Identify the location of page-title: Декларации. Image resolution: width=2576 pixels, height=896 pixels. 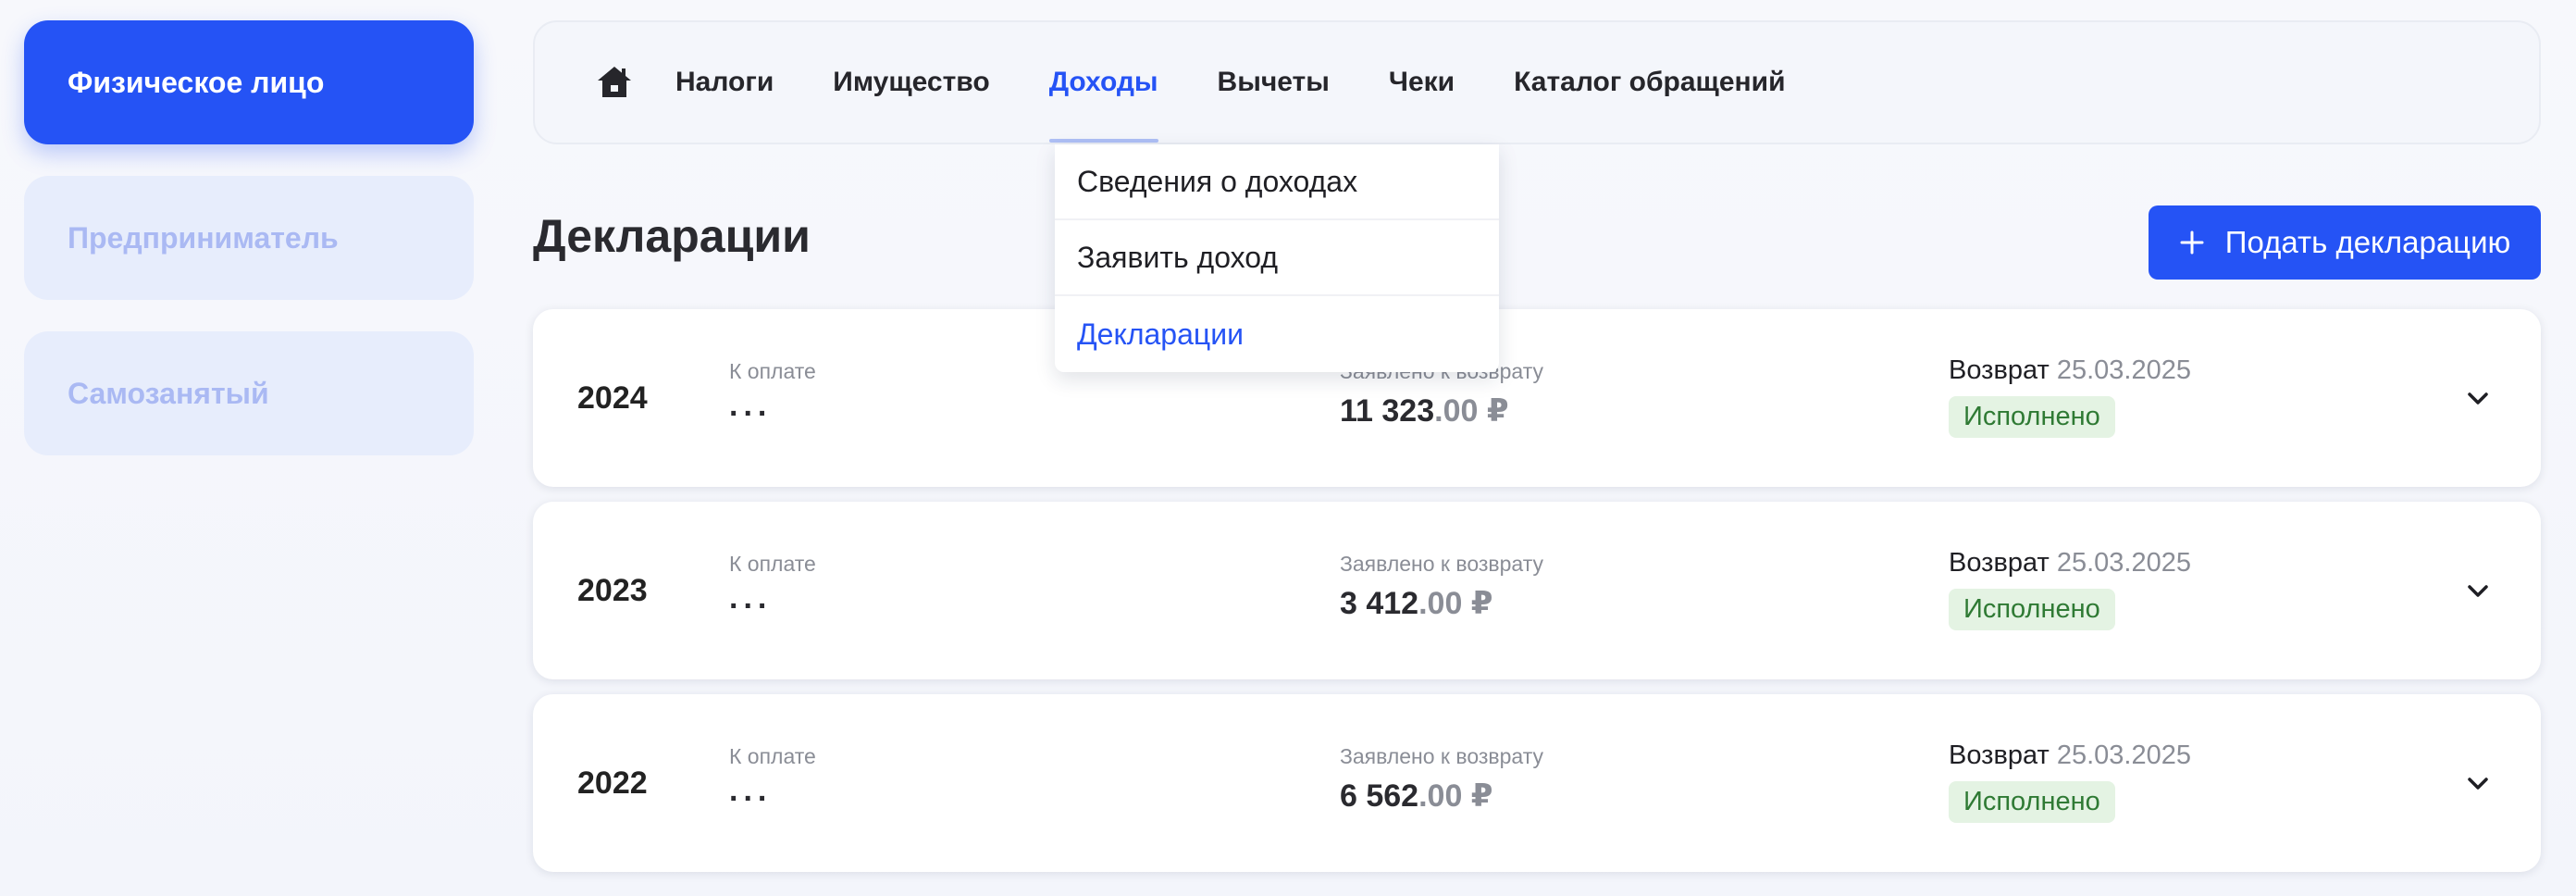
(672, 236).